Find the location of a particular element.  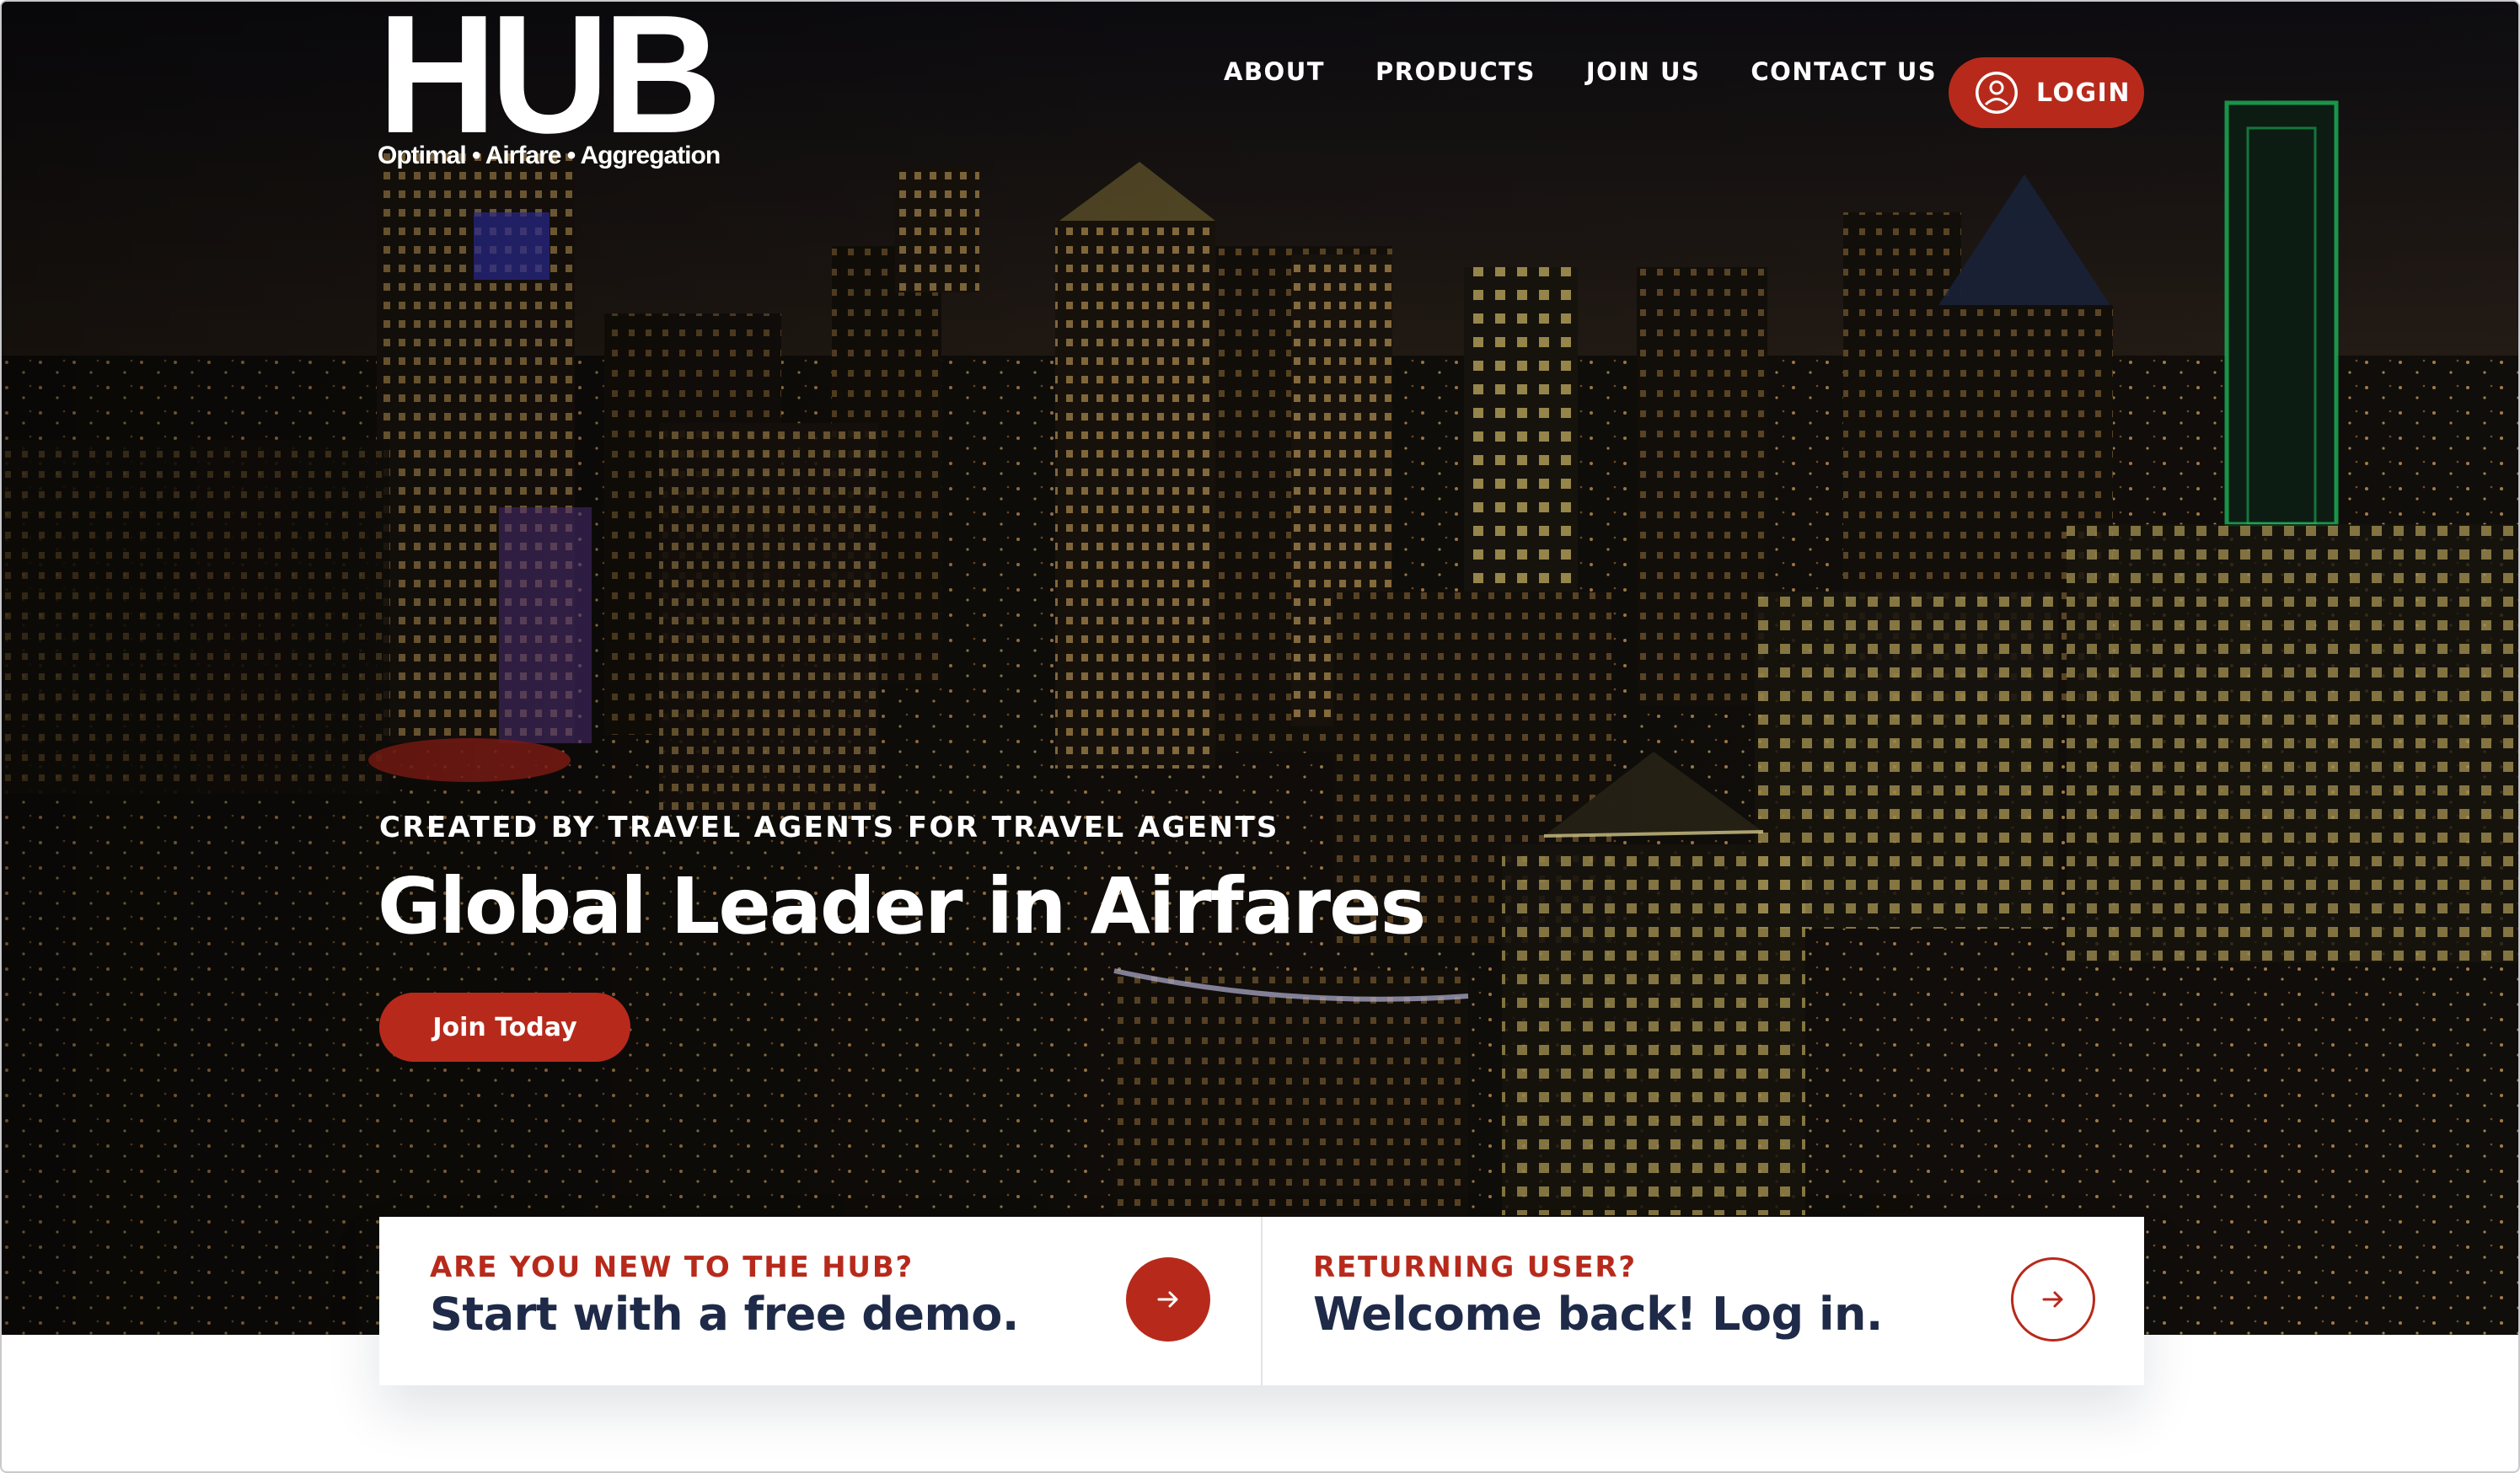

nav-about: ABOUT is located at coordinates (1274, 71).